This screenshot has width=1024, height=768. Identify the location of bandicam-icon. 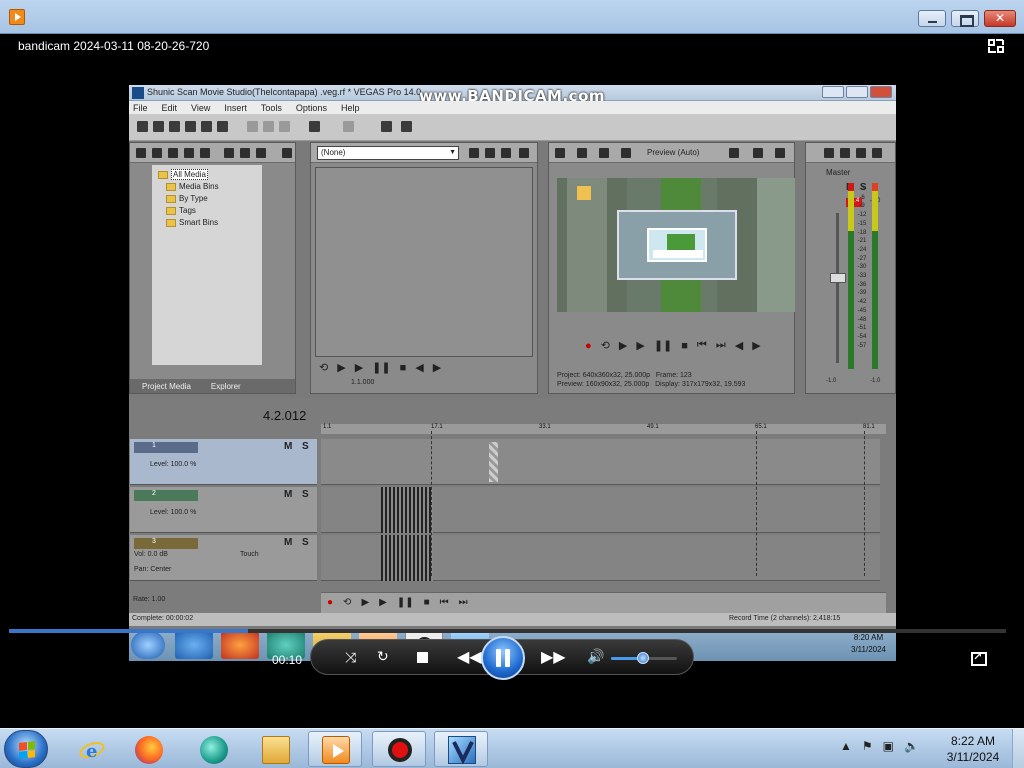
(400, 750).